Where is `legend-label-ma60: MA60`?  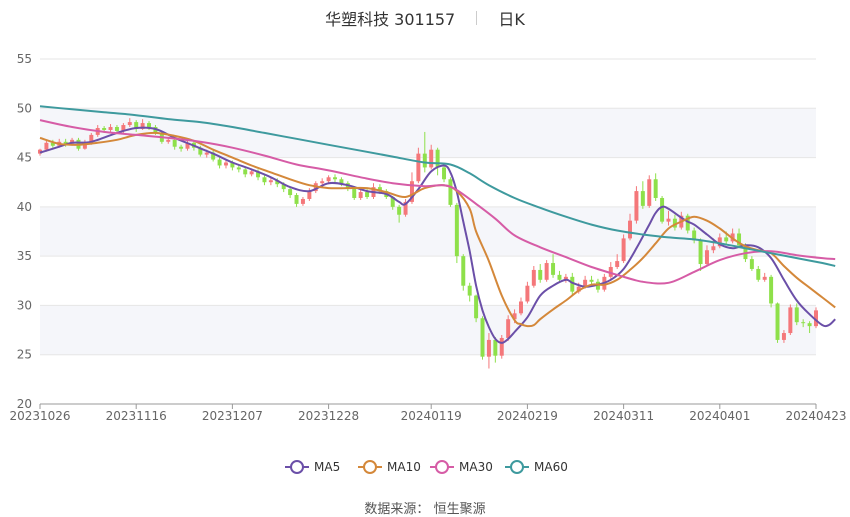 legend-label-ma60: MA60 is located at coordinates (551, 467).